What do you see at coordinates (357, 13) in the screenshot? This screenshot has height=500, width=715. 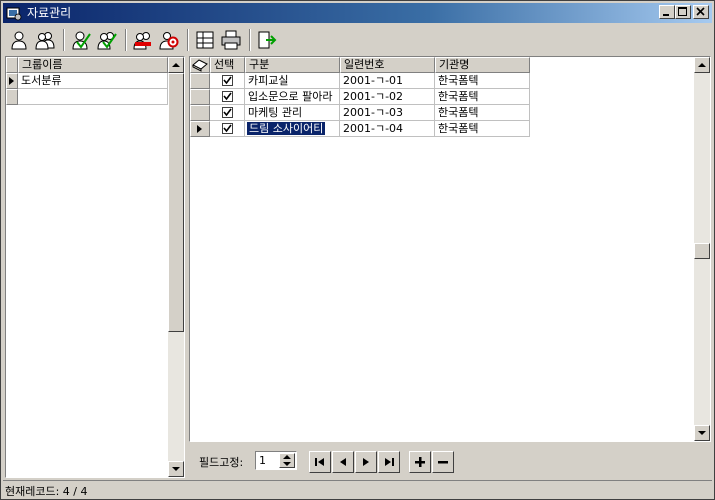 I see `title-bar: 자료관리` at bounding box center [357, 13].